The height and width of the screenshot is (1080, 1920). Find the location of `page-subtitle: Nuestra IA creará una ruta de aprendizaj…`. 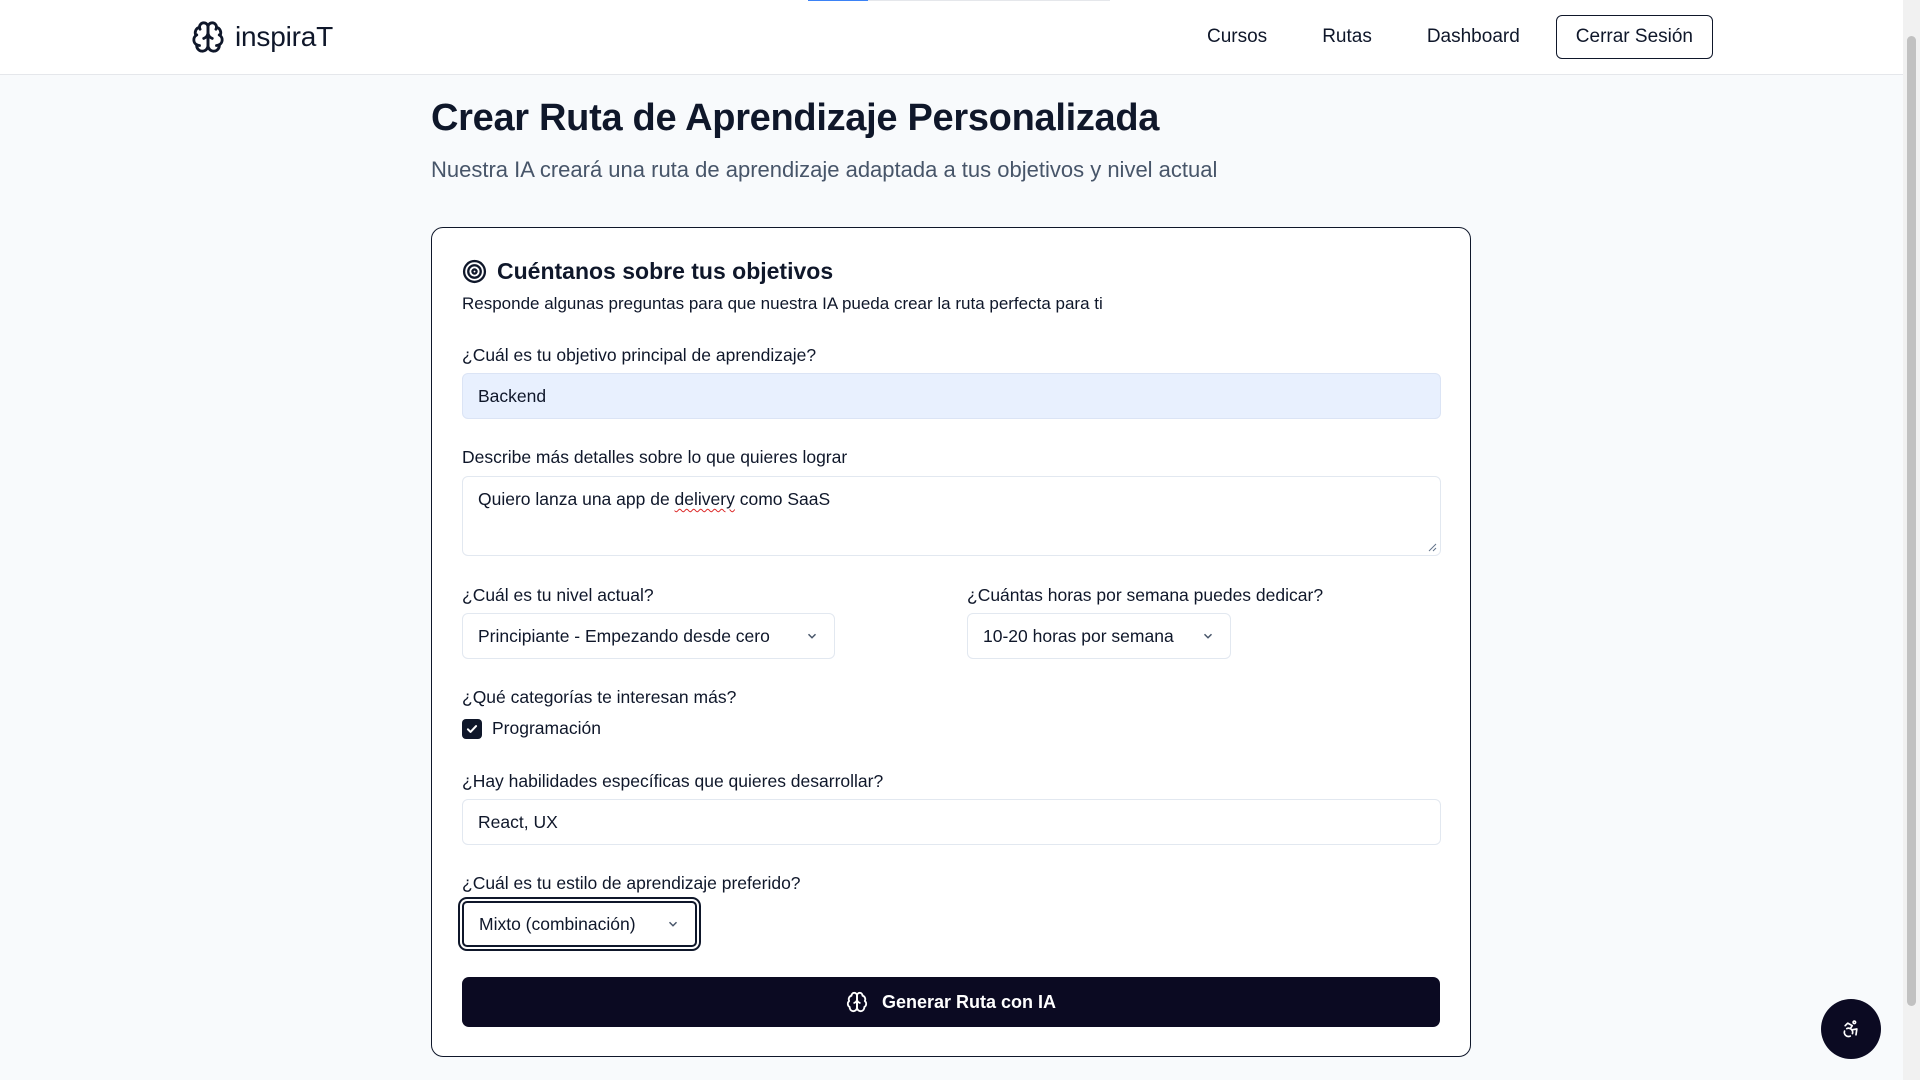

page-subtitle: Nuestra IA creará una ruta de aprendizaj… is located at coordinates (824, 169).